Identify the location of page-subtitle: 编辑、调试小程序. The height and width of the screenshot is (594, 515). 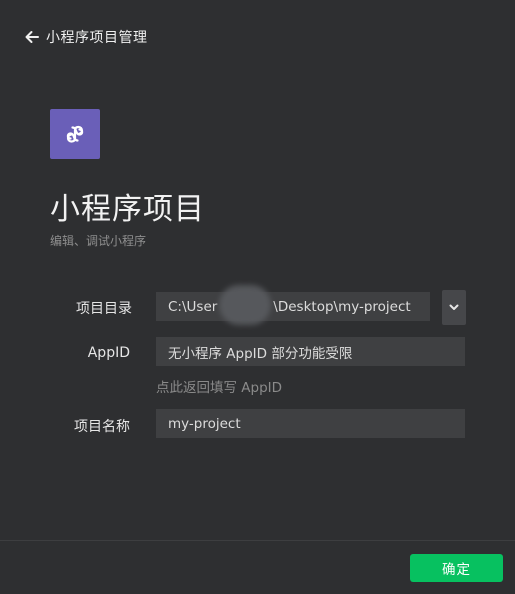
(98, 241).